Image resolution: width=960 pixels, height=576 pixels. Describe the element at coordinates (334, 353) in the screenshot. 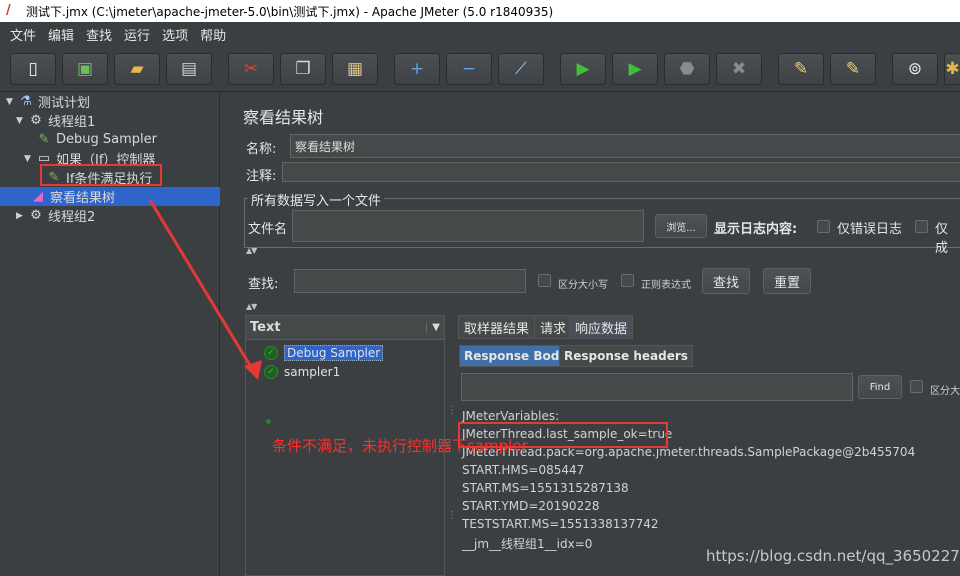

I see `result-label: Debug Sampler` at that location.